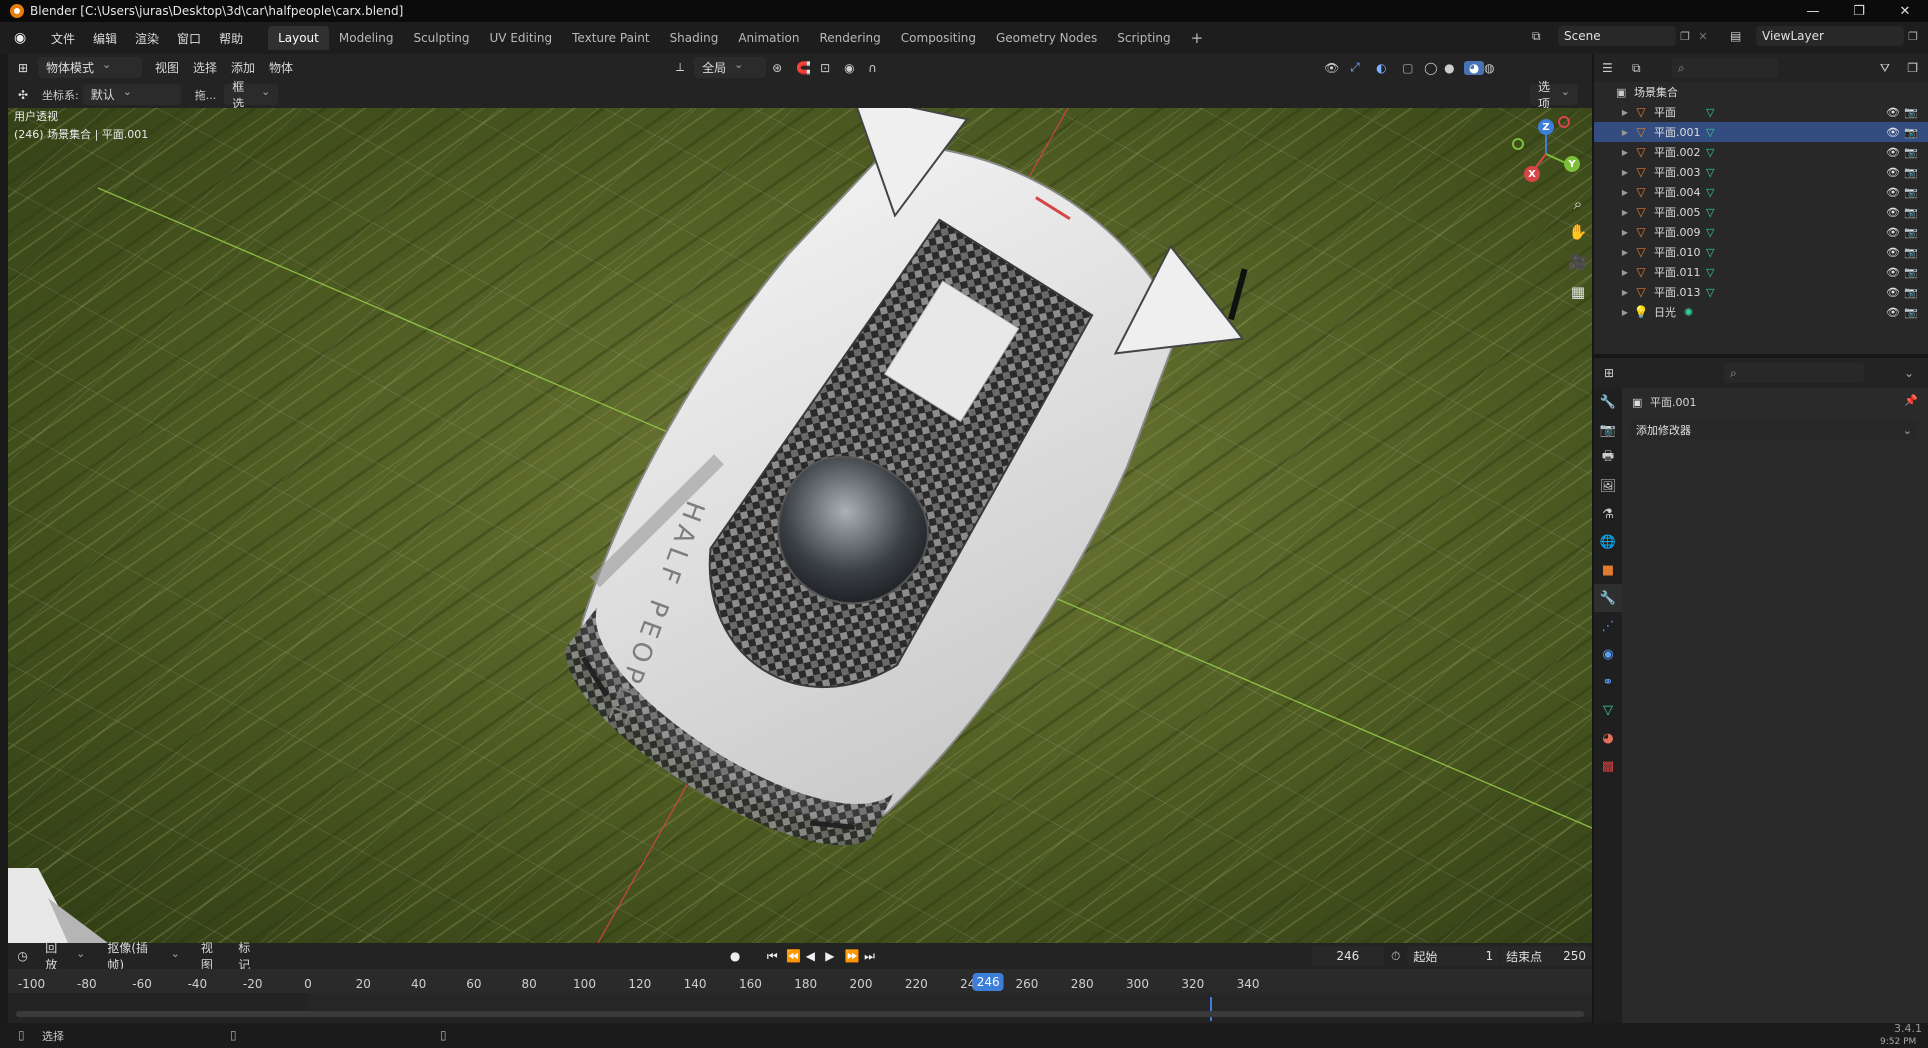 The width and height of the screenshot is (1928, 1048). What do you see at coordinates (1761, 92) in the screenshot?
I see `collection-row: ▣ 场景集合` at bounding box center [1761, 92].